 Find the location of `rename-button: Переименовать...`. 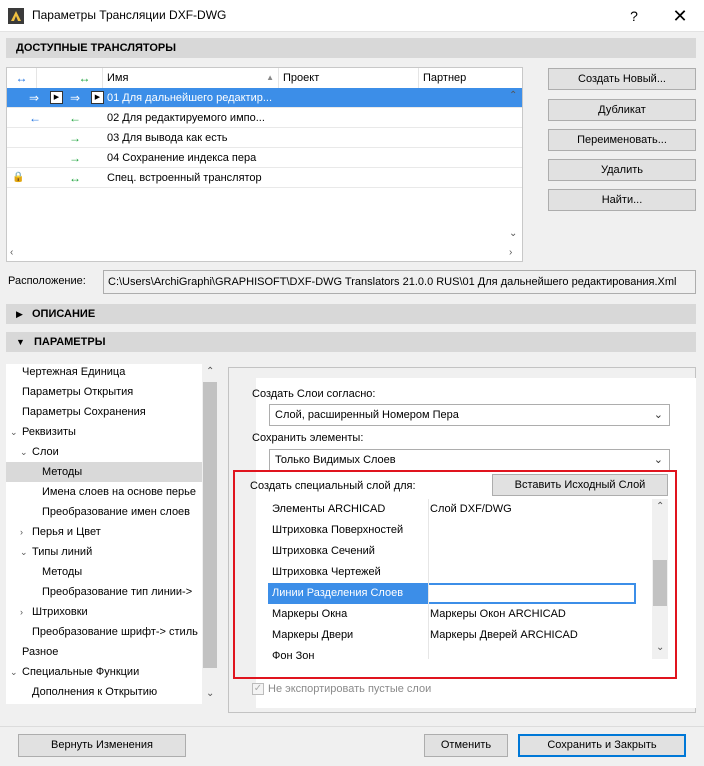

rename-button: Переименовать... is located at coordinates (622, 140).